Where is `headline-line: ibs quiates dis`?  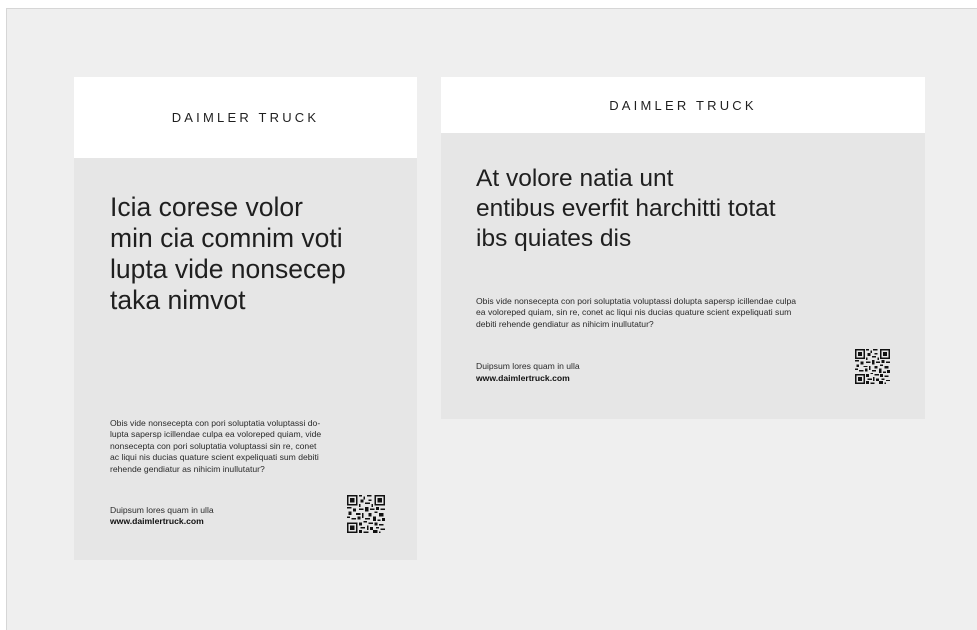 headline-line: ibs quiates dis is located at coordinates (554, 238).